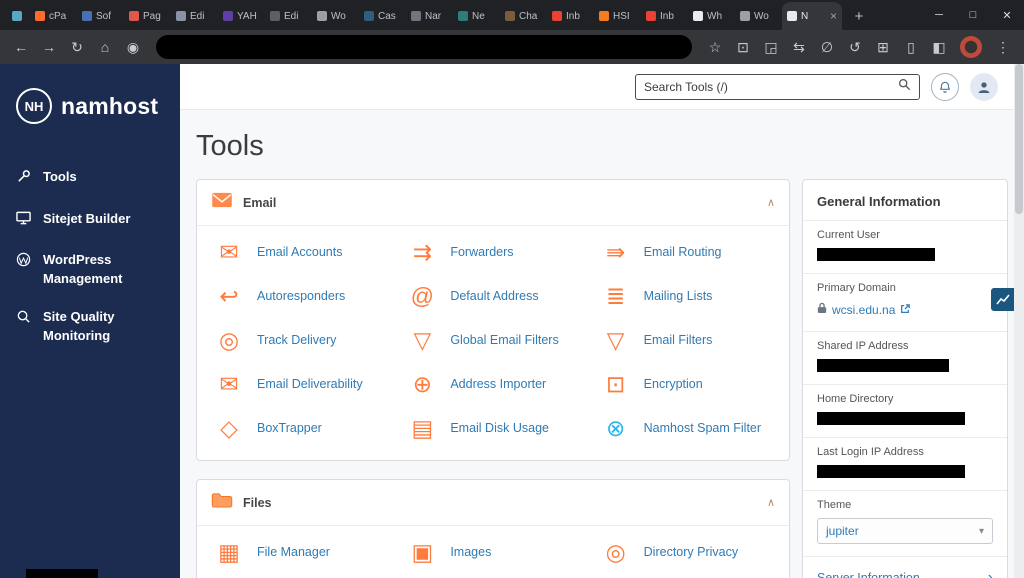 The height and width of the screenshot is (578, 1024). I want to click on analytics-flyout-button, so click(1002, 299).